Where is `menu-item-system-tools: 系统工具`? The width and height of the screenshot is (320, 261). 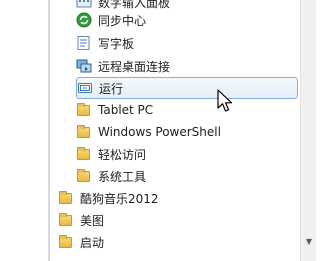 menu-item-system-tools: 系统工具 is located at coordinates (186, 176).